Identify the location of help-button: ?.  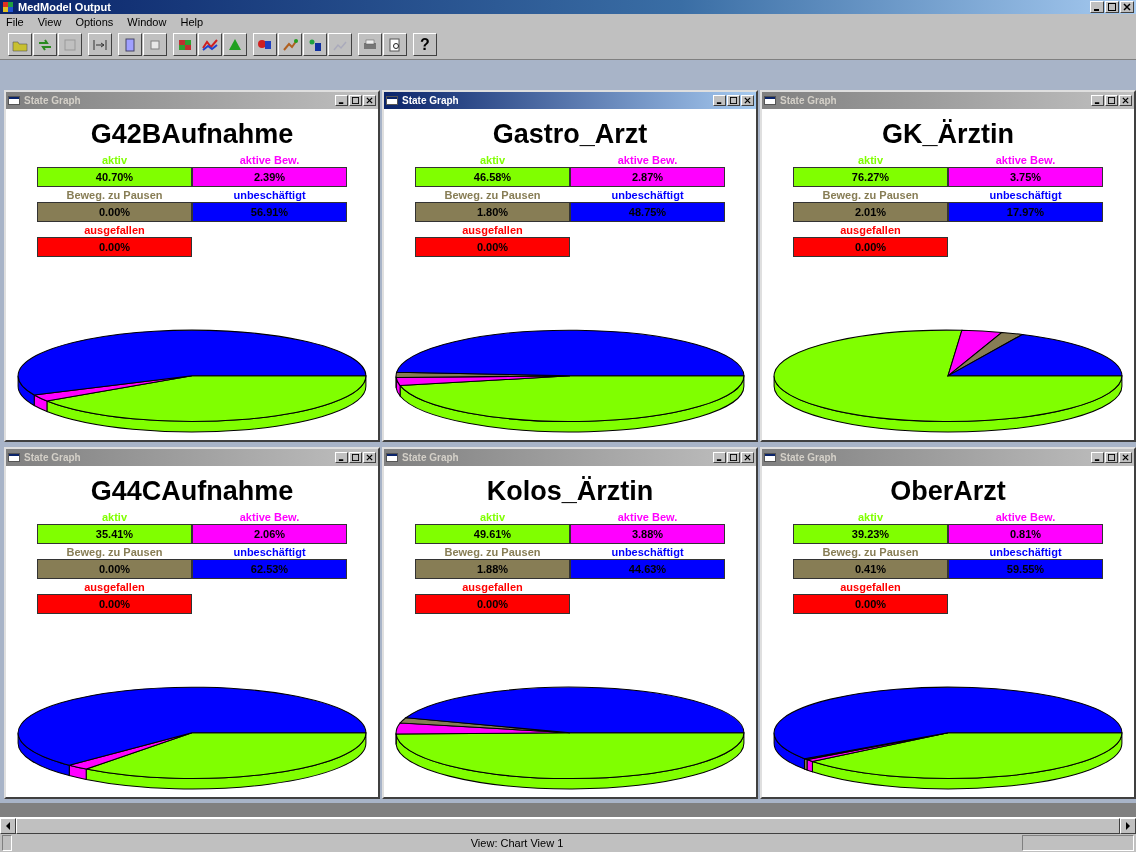
(425, 44).